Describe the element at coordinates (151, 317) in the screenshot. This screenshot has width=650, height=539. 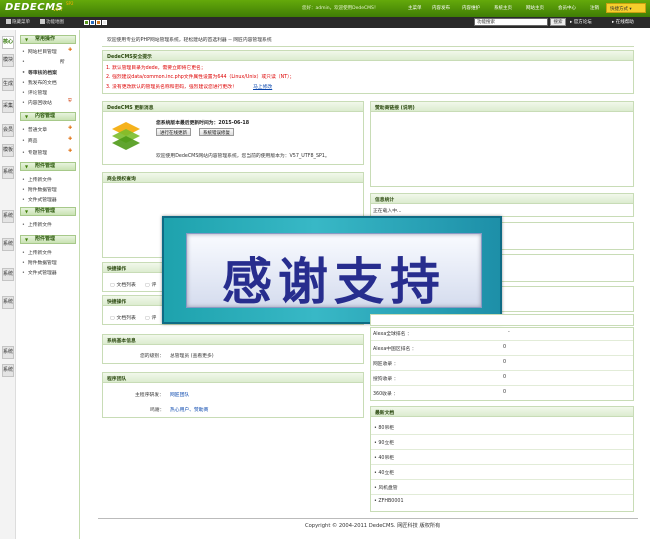
I see `shortcut-comments-2: 评` at that location.